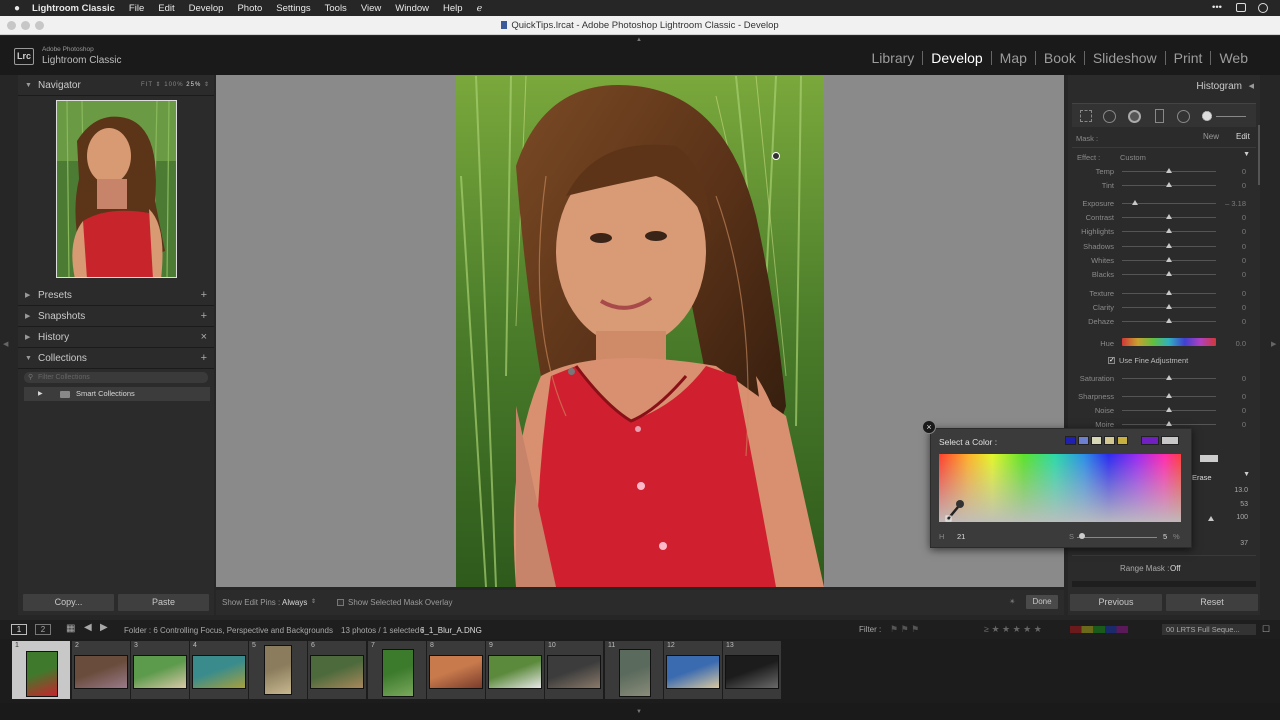 The height and width of the screenshot is (720, 1280). What do you see at coordinates (88, 627) in the screenshot?
I see `back-arrow-icon: ◀` at bounding box center [88, 627].